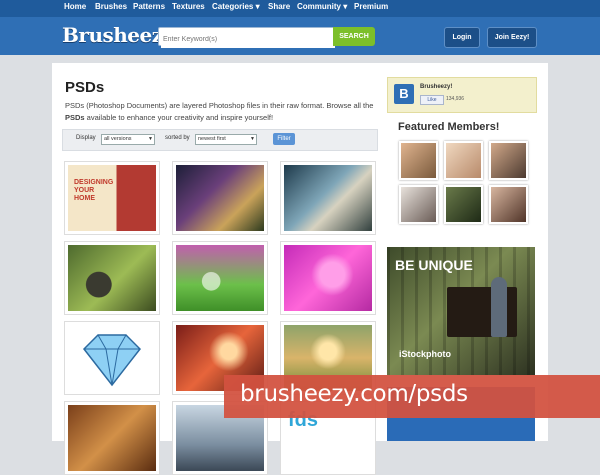 This screenshot has height=475, width=600. Describe the element at coordinates (212, 139) in the screenshot. I see `sort-value: newest first` at that location.